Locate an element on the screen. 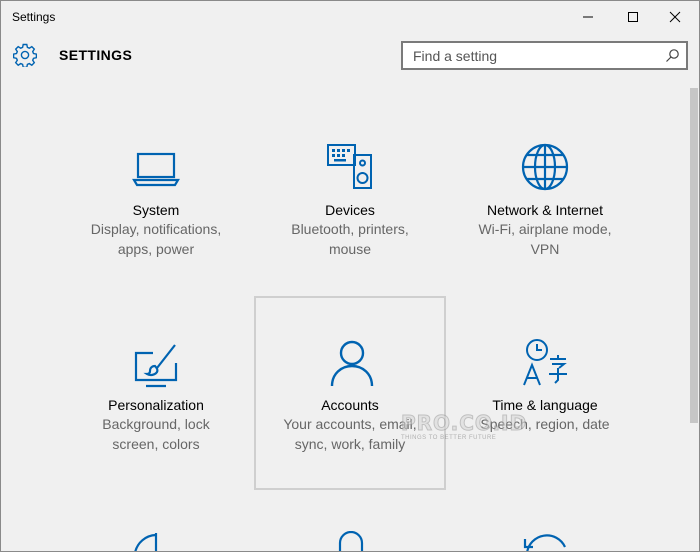 This screenshot has width=700, height=552. minimize-button is located at coordinates (588, 16).